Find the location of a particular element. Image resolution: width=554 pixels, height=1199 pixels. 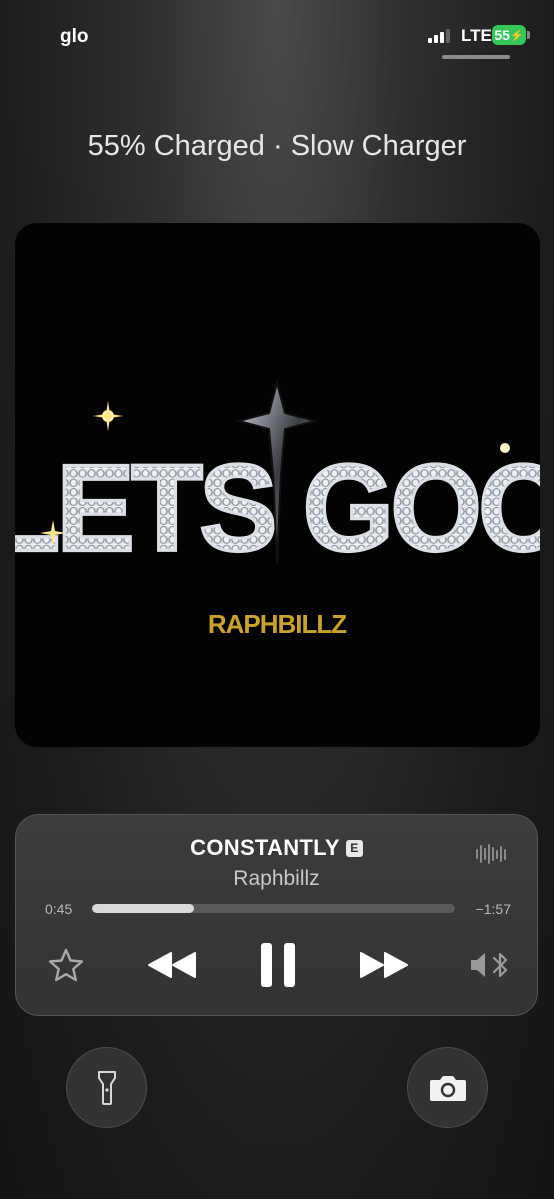

network-type: LTE is located at coordinates (476, 35).